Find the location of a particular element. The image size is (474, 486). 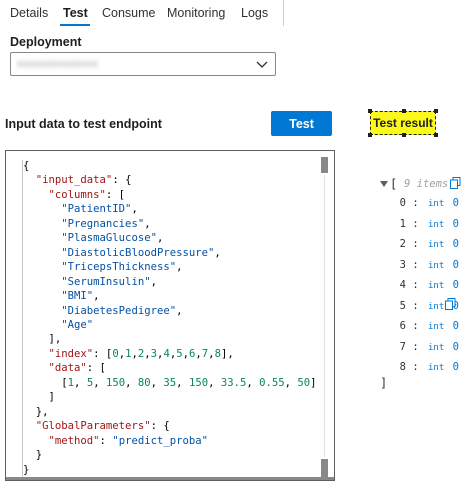

row-index: 7 is located at coordinates (402, 346).